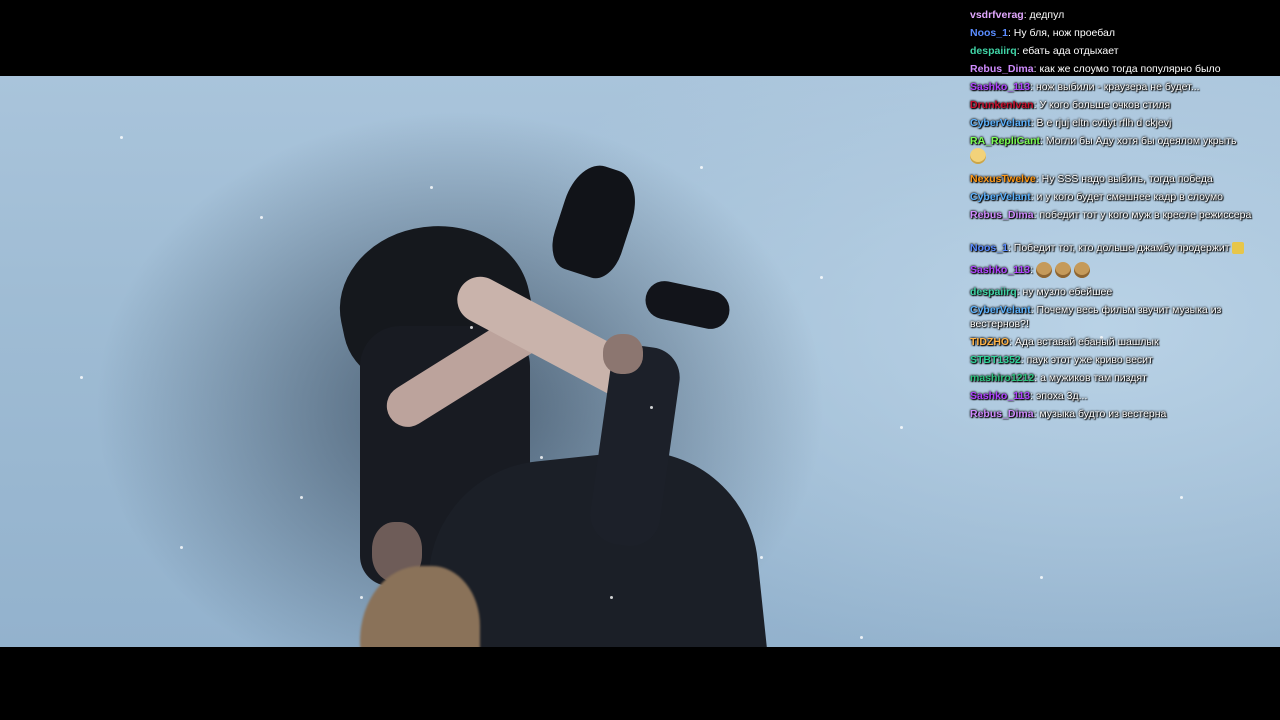 The height and width of the screenshot is (720, 1280). What do you see at coordinates (1105, 105) in the screenshot?
I see `chat-text: У кого больше очков стиля` at bounding box center [1105, 105].